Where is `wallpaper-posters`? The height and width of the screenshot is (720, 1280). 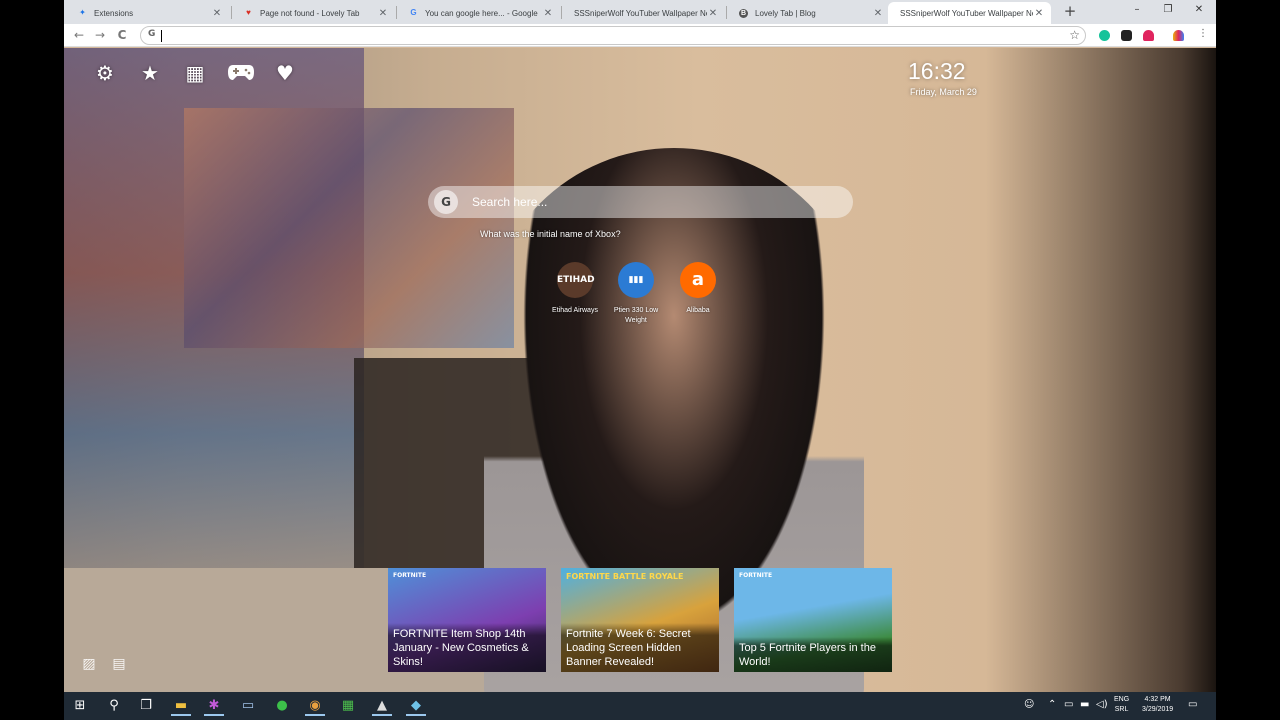 wallpaper-posters is located at coordinates (349, 228).